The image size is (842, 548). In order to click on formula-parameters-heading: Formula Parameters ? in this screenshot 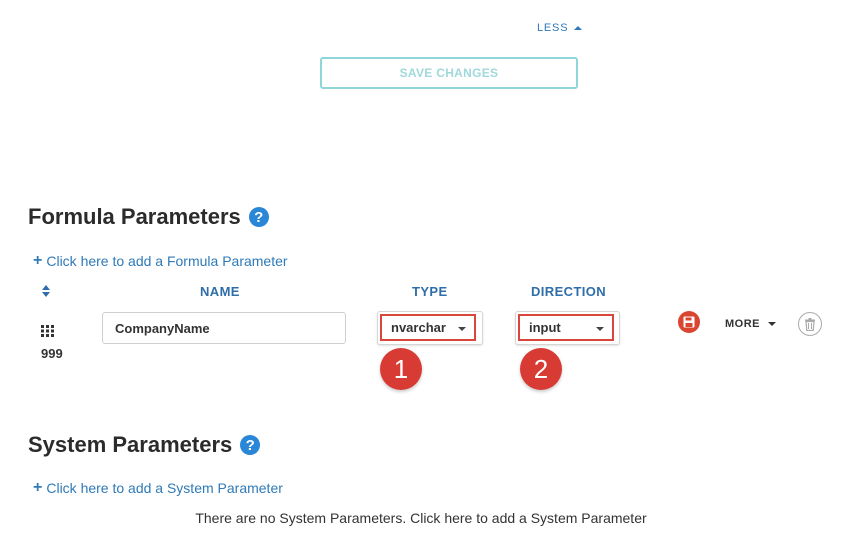, I will do `click(148, 217)`.